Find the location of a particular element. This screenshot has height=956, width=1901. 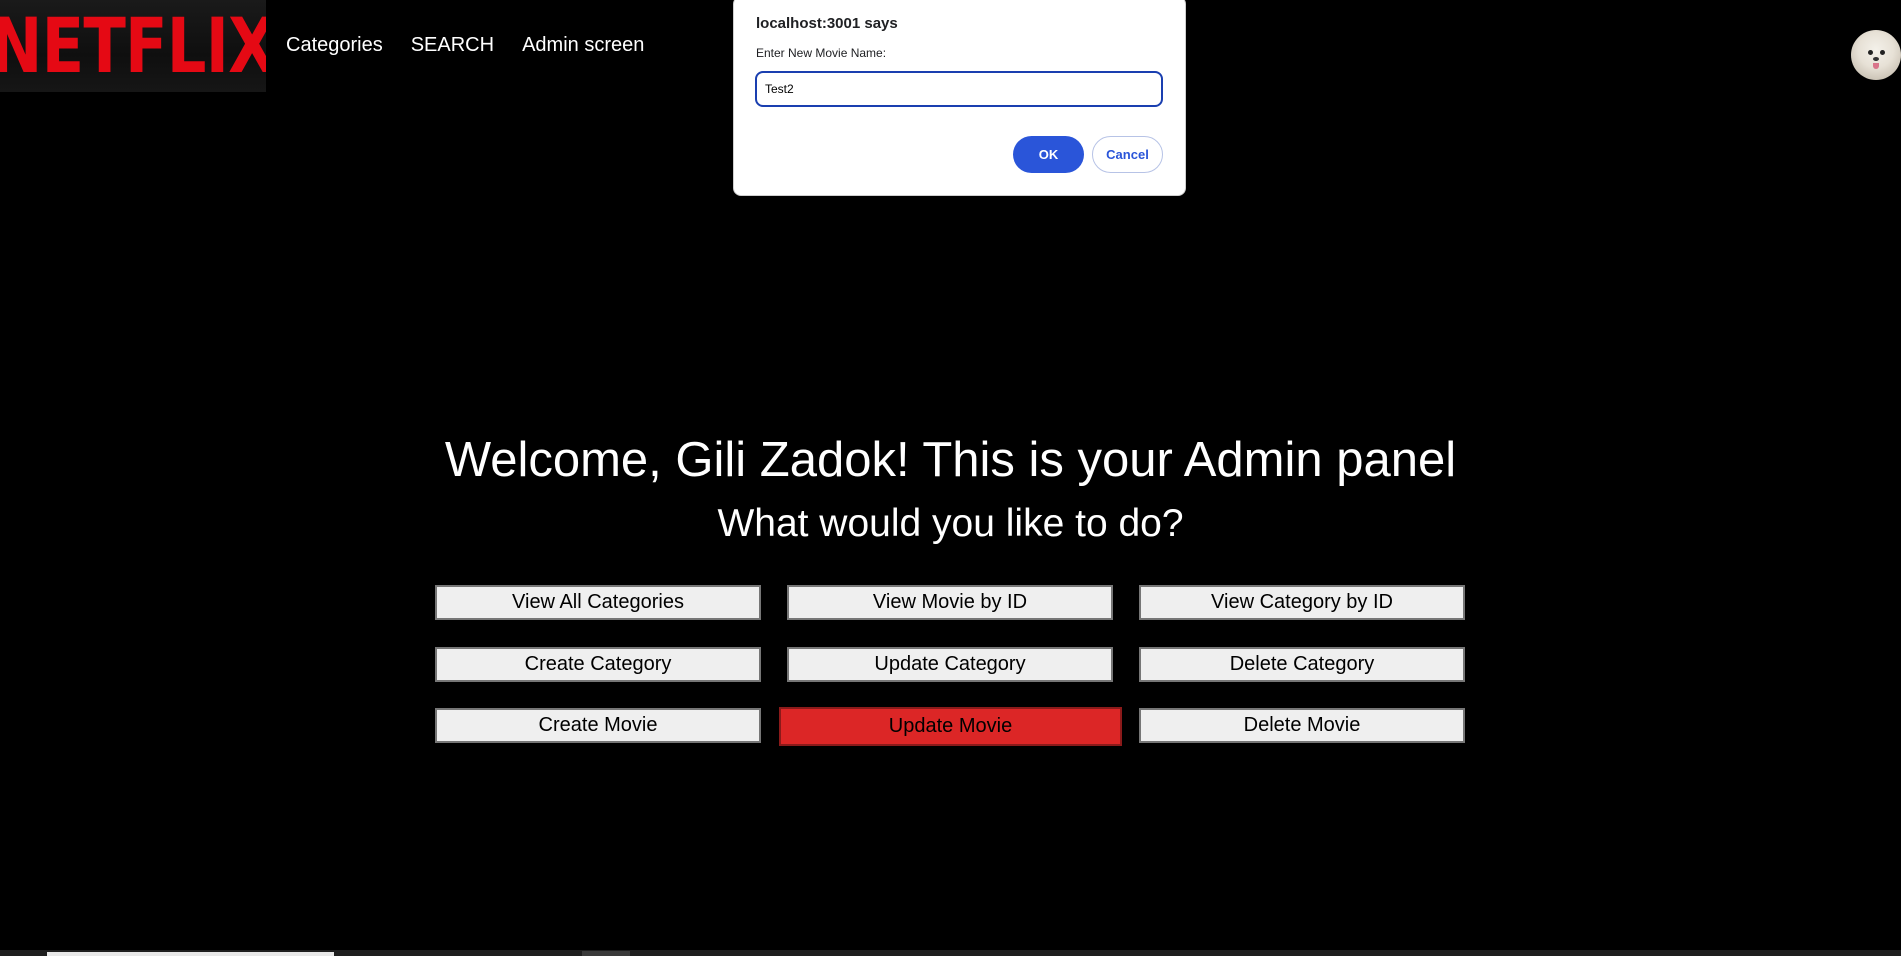

nav-link-search: SEARCH is located at coordinates (452, 45).